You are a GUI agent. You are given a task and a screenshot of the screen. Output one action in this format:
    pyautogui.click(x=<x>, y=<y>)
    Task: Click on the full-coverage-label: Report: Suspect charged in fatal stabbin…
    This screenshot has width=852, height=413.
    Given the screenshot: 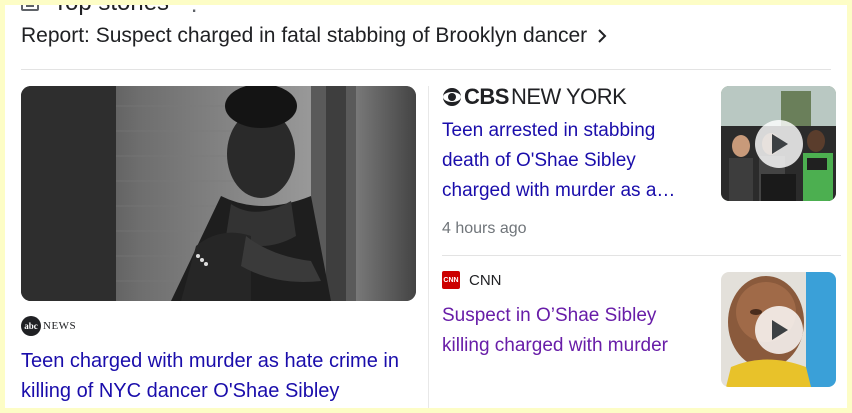 What is the action you would take?
    pyautogui.click(x=304, y=35)
    